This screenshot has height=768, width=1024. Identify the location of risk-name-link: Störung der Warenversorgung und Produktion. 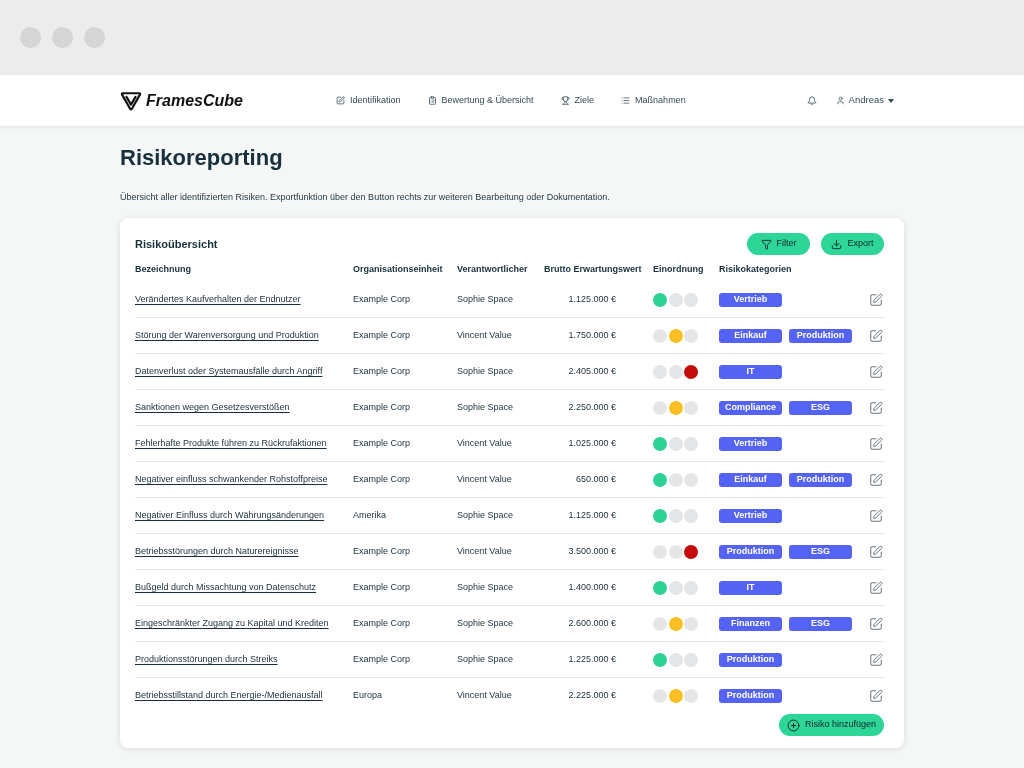
(227, 335).